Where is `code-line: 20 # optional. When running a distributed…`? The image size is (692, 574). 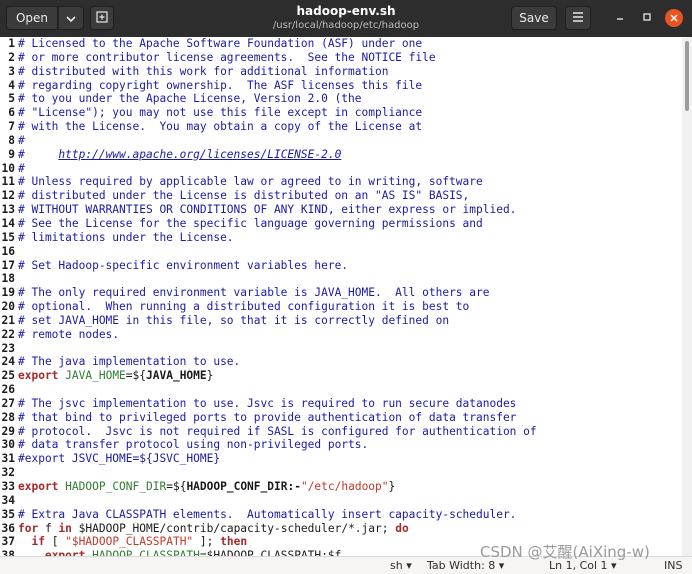 code-line: 20 # optional. When running a distributed… is located at coordinates (341, 307).